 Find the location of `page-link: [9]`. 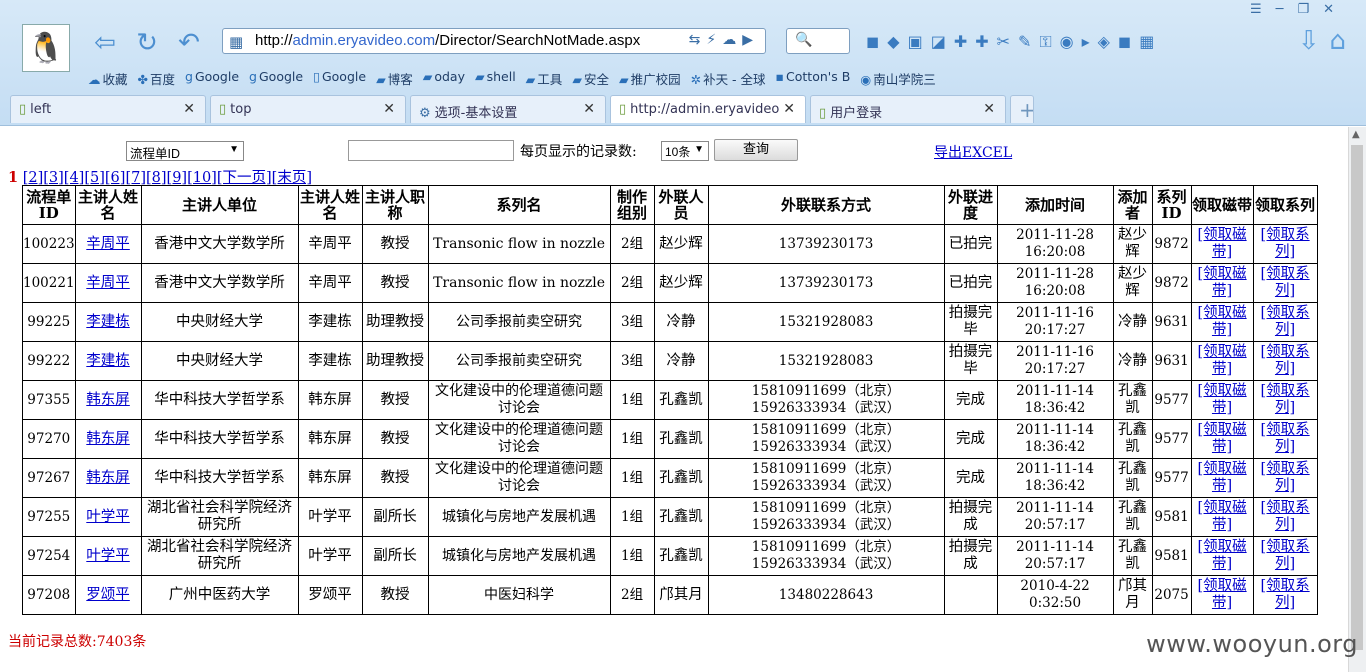

page-link: [9] is located at coordinates (177, 178).